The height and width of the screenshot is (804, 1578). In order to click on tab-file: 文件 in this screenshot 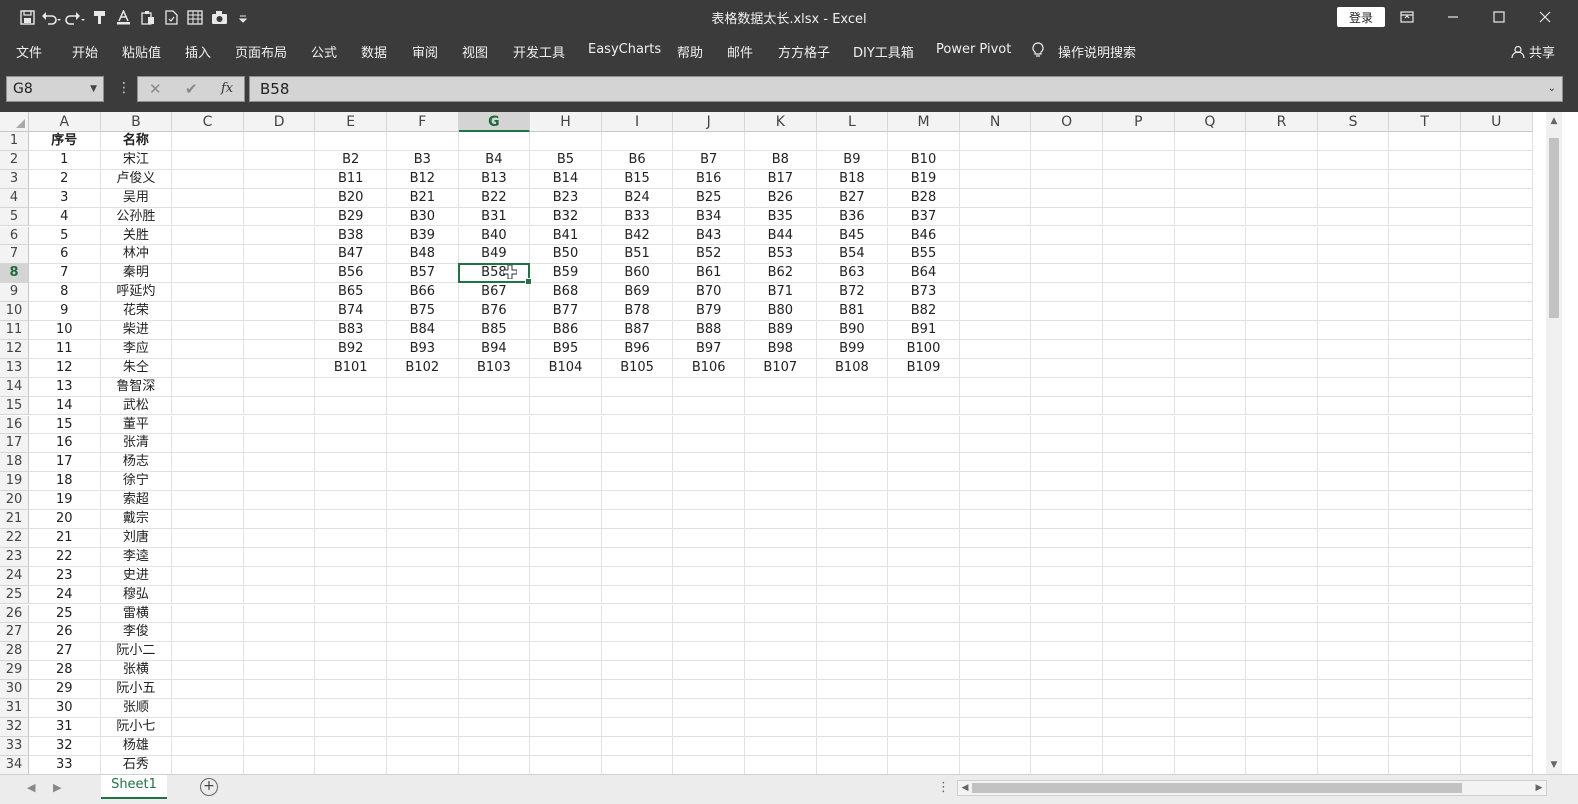, I will do `click(29, 51)`.